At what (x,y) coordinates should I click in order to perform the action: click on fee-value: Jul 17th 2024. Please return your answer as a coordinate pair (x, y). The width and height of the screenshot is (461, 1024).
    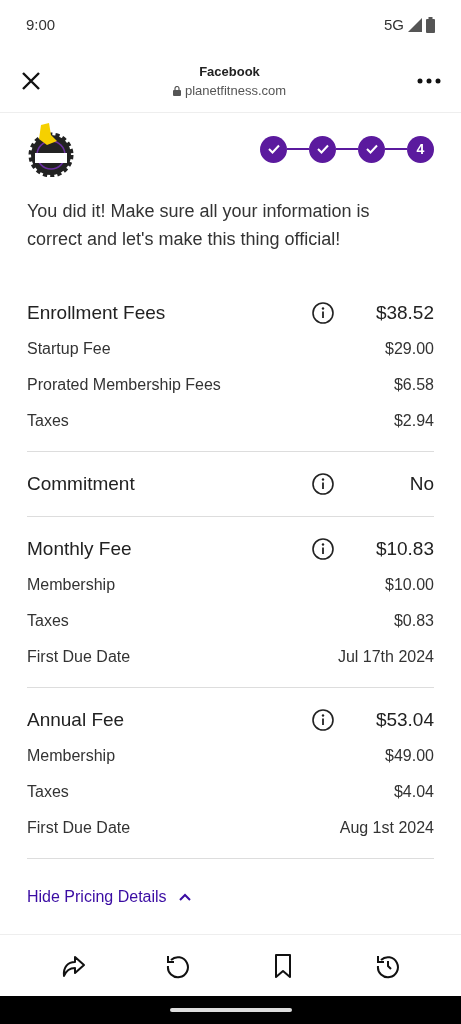
    Looking at the image, I should click on (385, 657).